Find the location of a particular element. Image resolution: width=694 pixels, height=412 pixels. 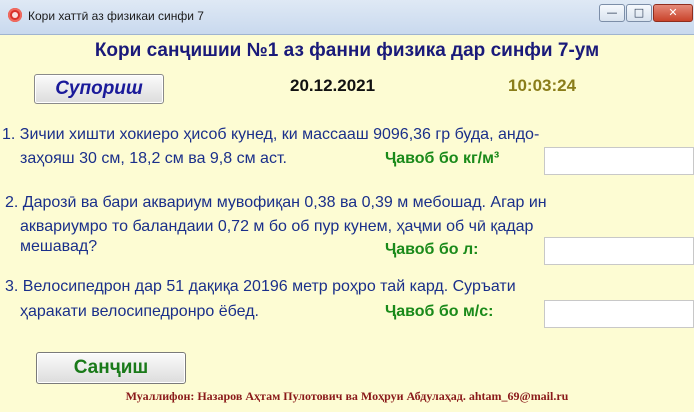

app-icon is located at coordinates (15, 15).